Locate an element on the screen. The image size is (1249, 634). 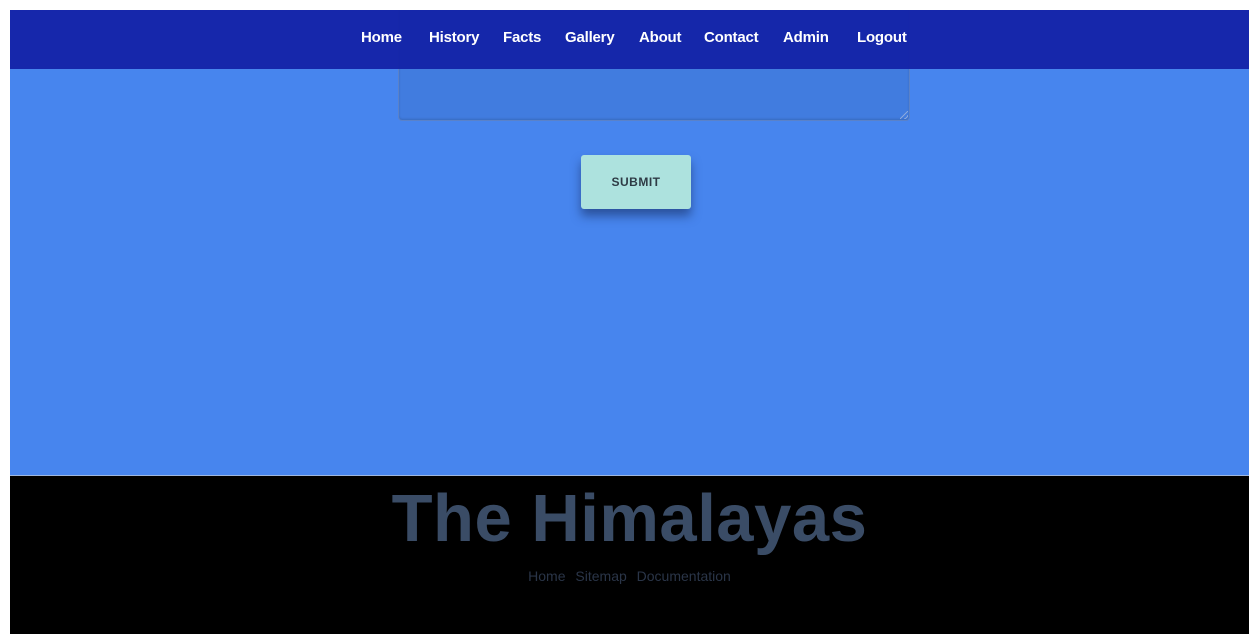
footer-link-documentation: Documentation is located at coordinates (684, 576).